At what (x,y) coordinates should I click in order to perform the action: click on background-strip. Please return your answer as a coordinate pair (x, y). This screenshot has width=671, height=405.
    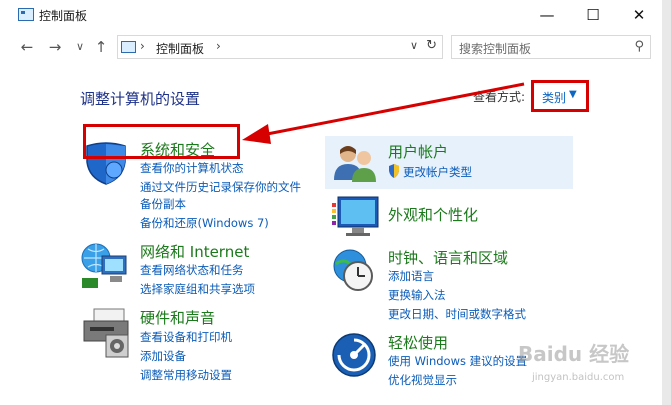
    Looking at the image, I should click on (666, 202).